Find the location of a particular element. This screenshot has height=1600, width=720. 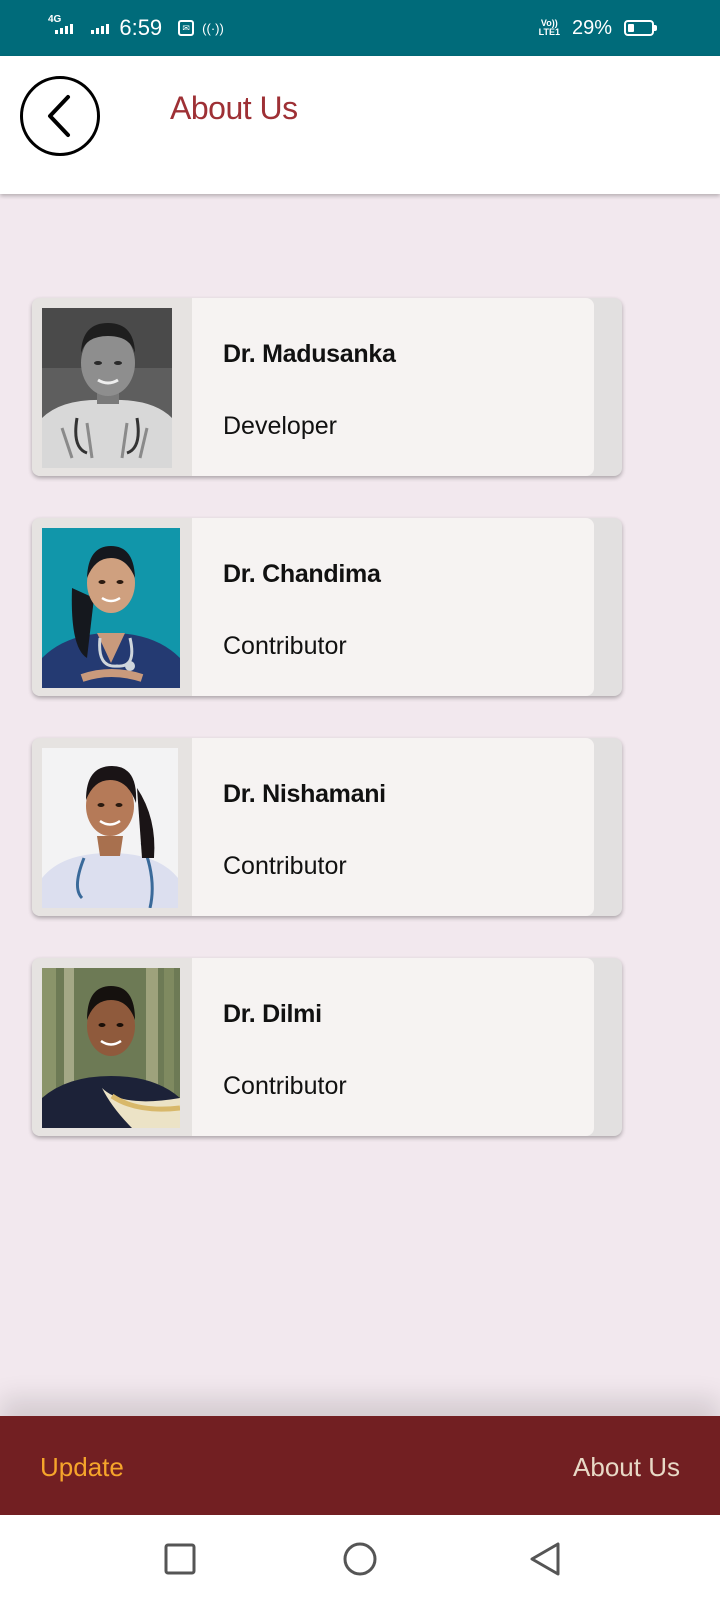

card-info: Dr. Madusanka Developer is located at coordinates (393, 387).